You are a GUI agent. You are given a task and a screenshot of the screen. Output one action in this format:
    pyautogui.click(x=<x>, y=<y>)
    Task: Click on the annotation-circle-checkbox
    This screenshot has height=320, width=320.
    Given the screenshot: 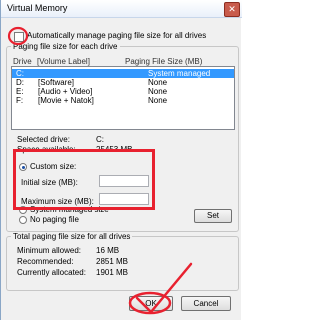 What is the action you would take?
    pyautogui.click(x=18, y=36)
    